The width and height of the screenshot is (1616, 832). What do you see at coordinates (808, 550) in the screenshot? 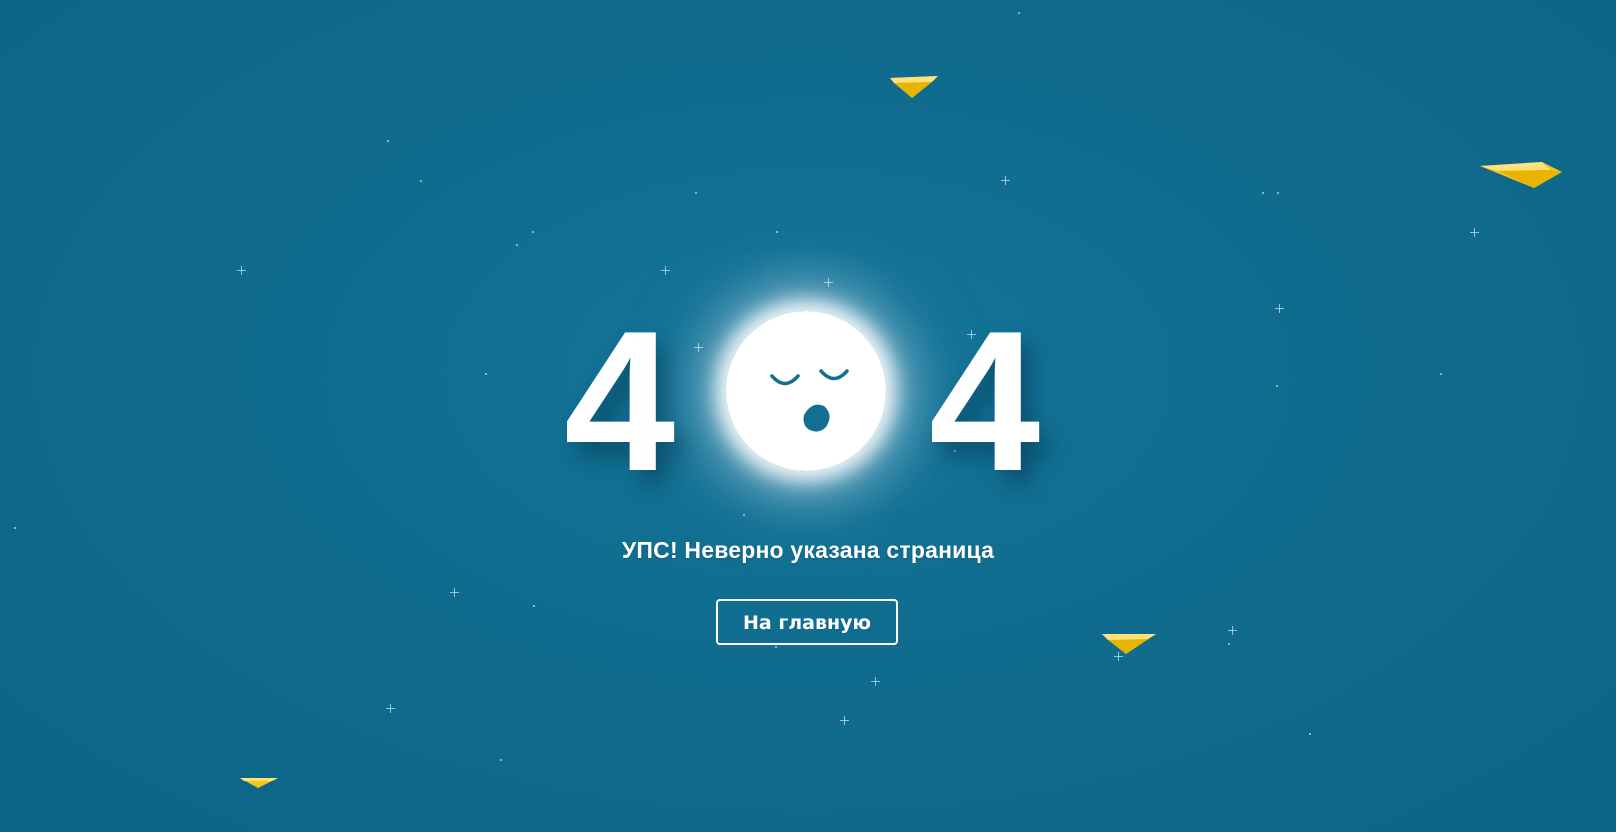
I see `error-message: УПС! Неверно указана страница` at bounding box center [808, 550].